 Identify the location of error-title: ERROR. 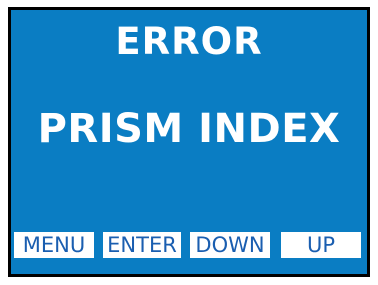
(189, 41).